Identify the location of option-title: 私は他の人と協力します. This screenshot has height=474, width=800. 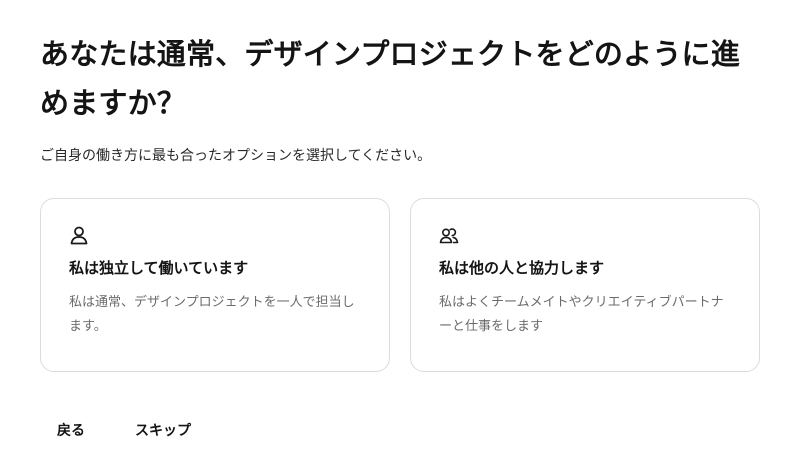
(522, 268).